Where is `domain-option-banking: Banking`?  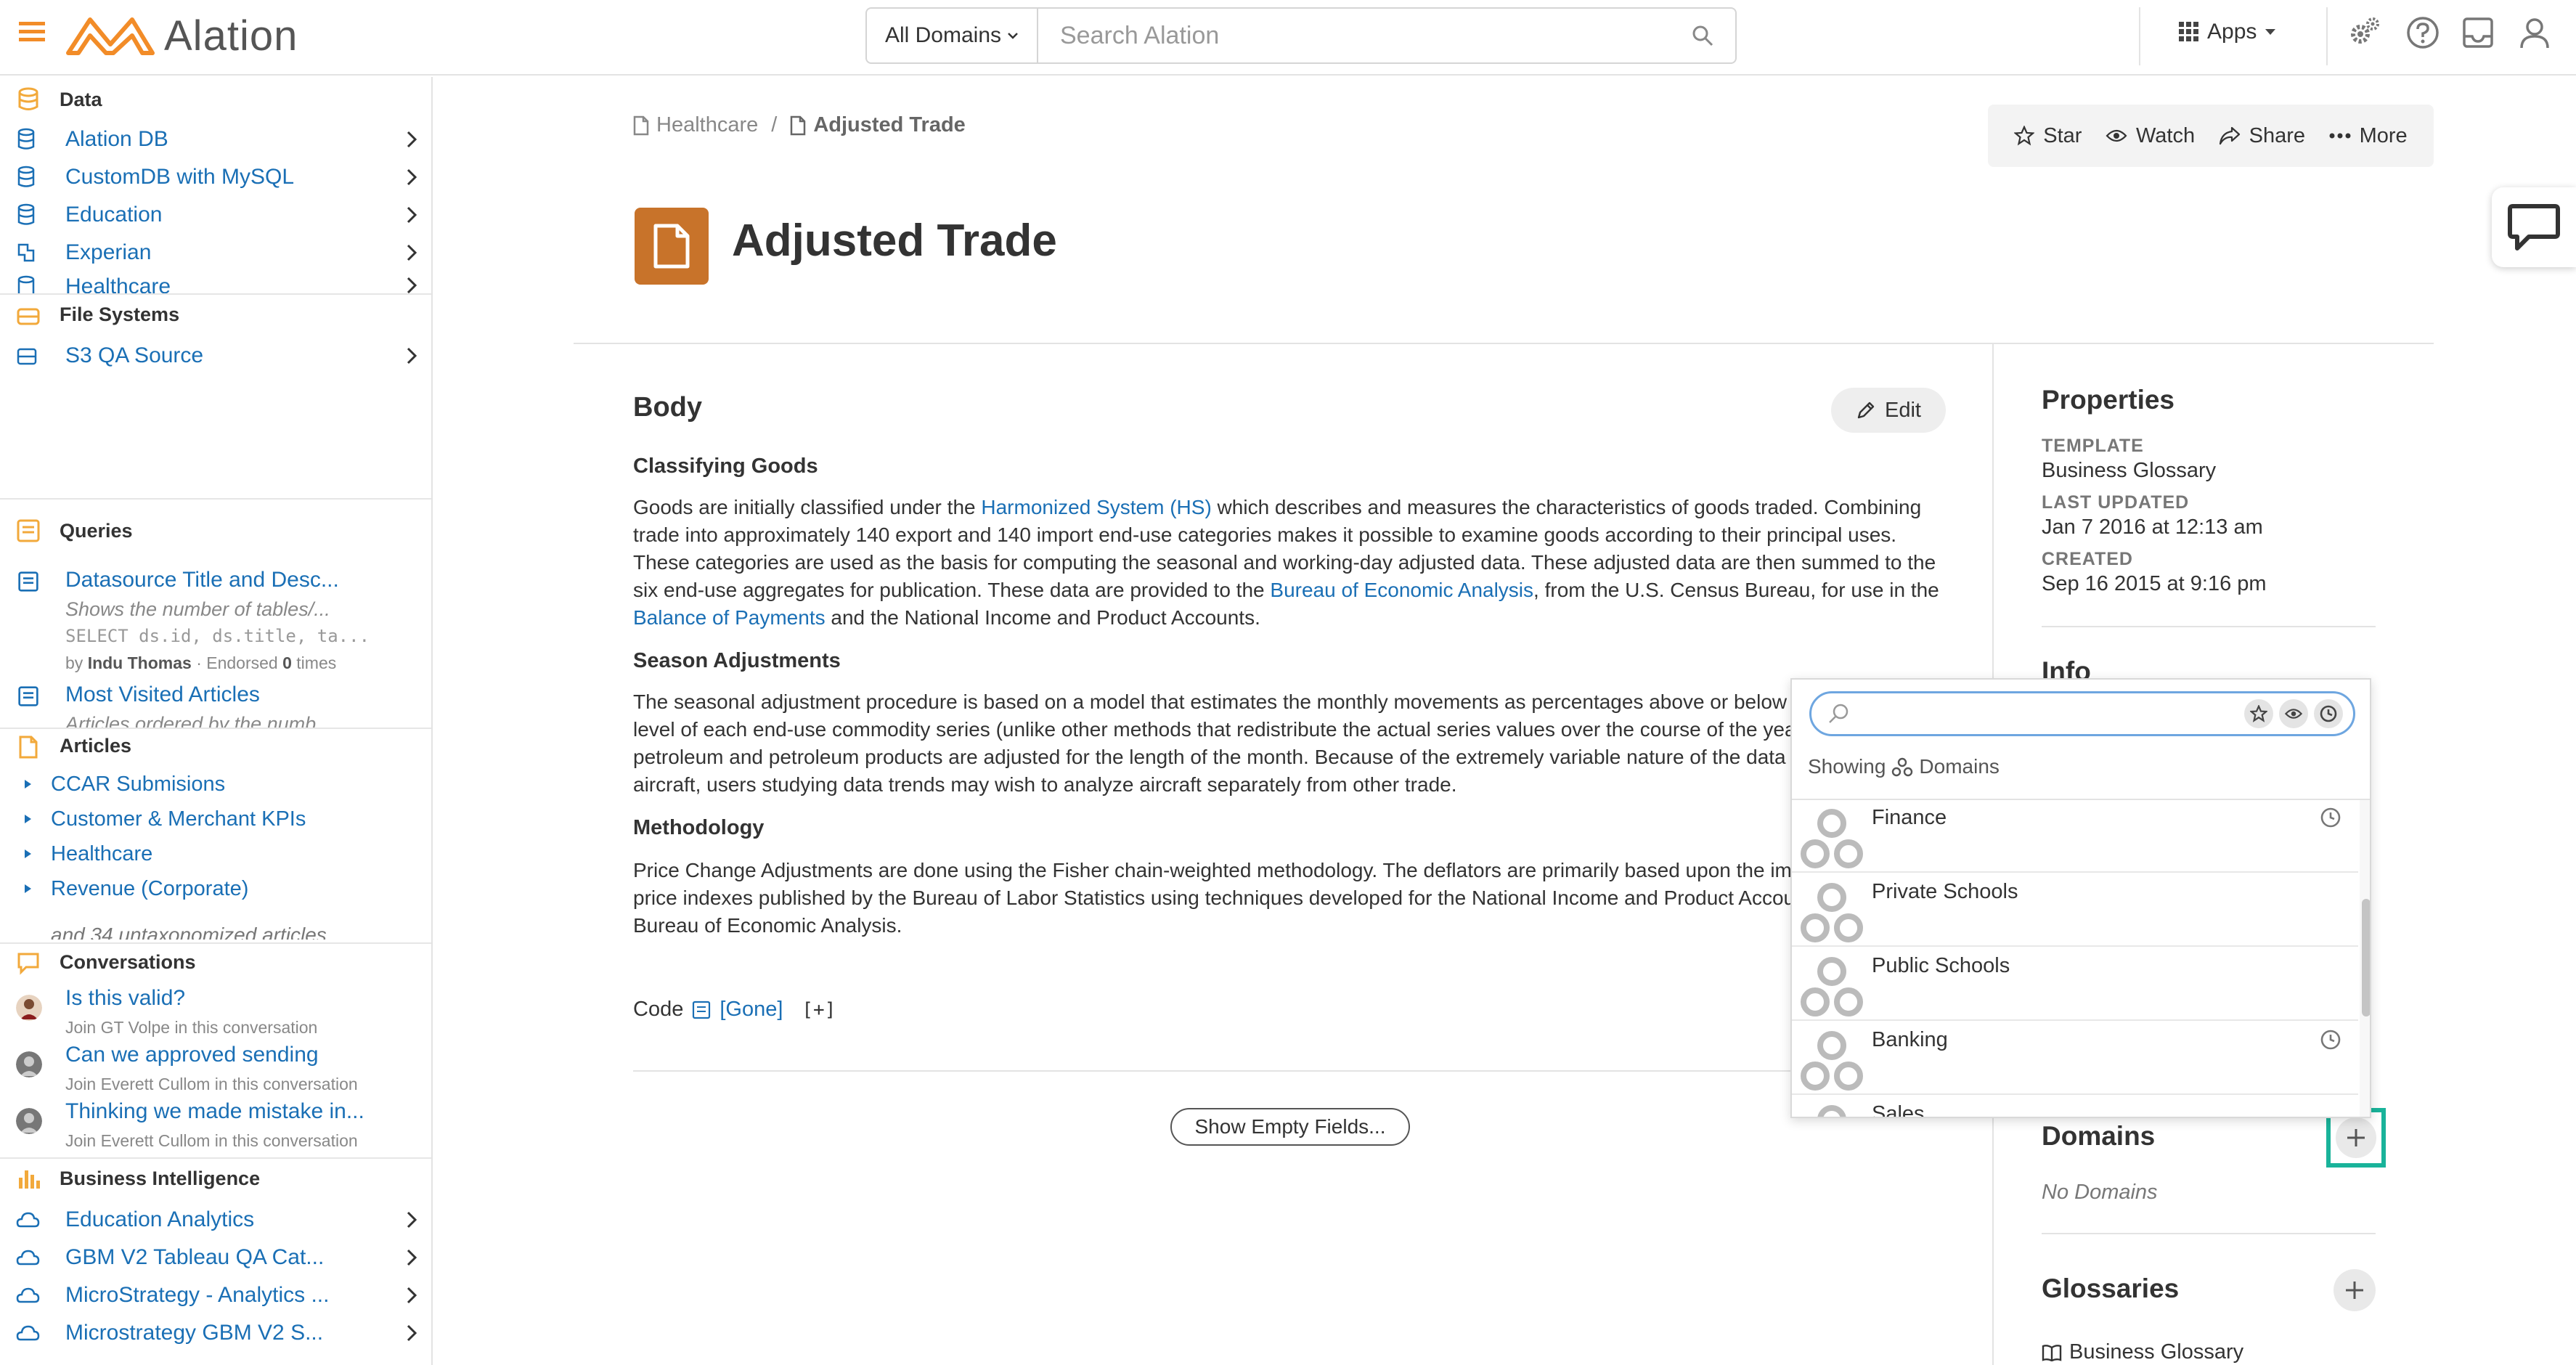 domain-option-banking: Banking is located at coordinates (2075, 1058).